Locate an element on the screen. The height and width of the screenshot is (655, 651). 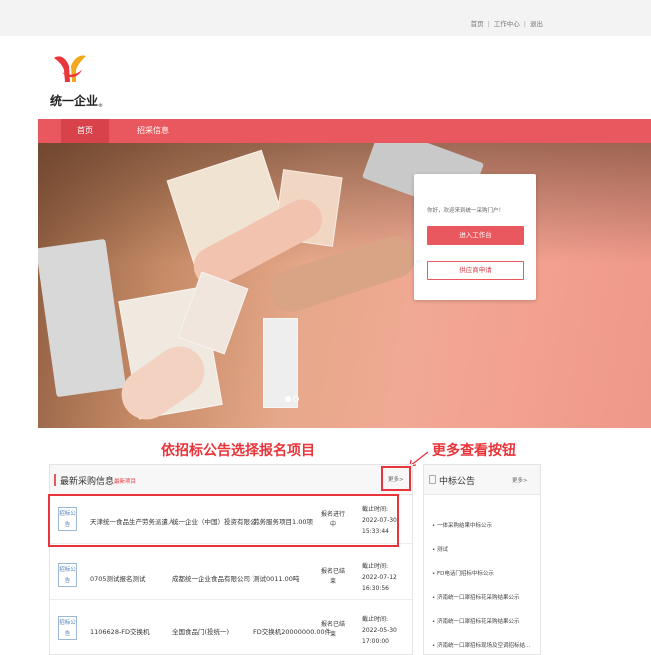
list-item-label: 一体采购结果中标公示 is located at coordinates (465, 526).